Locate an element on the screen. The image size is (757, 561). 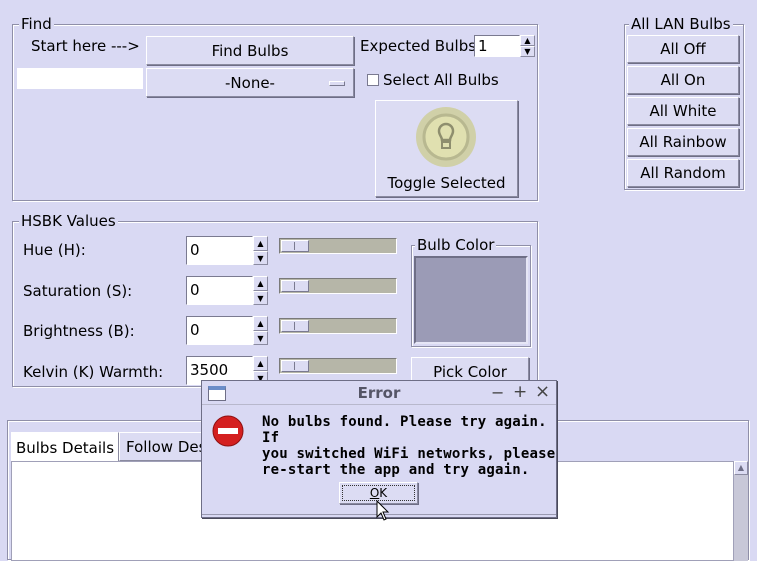
error-message-line: No bulbs found. Please try again. If is located at coordinates (404, 430).